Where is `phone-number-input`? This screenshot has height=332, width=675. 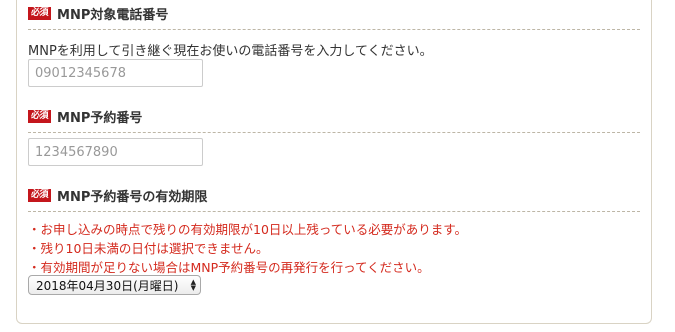 phone-number-input is located at coordinates (115, 73).